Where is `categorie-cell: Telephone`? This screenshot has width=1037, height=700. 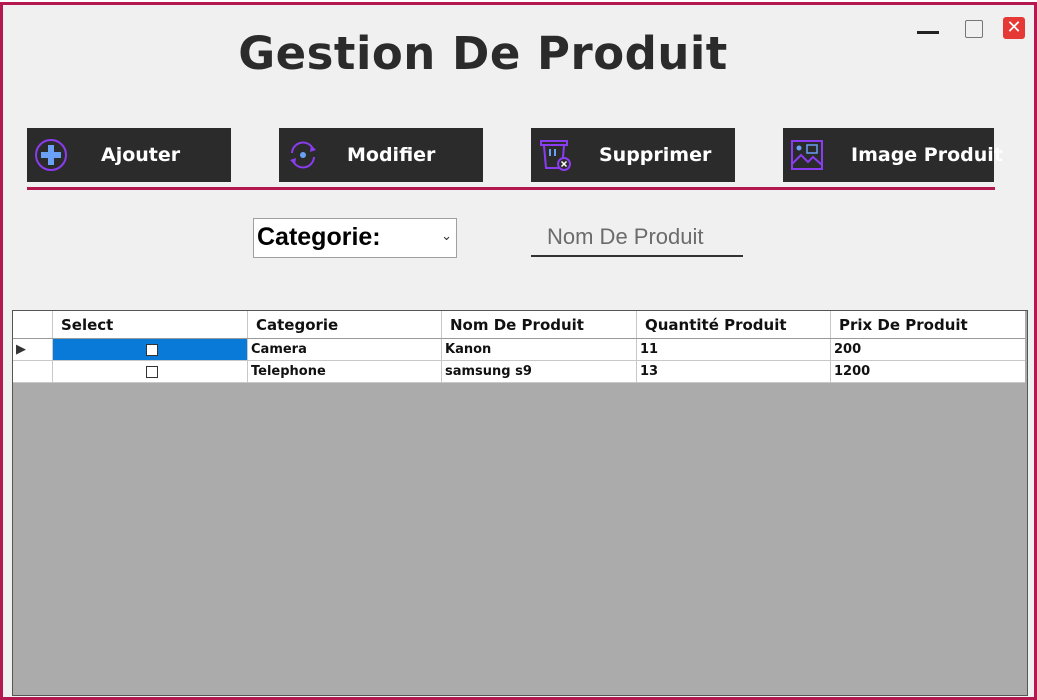
categorie-cell: Telephone is located at coordinates (345, 371).